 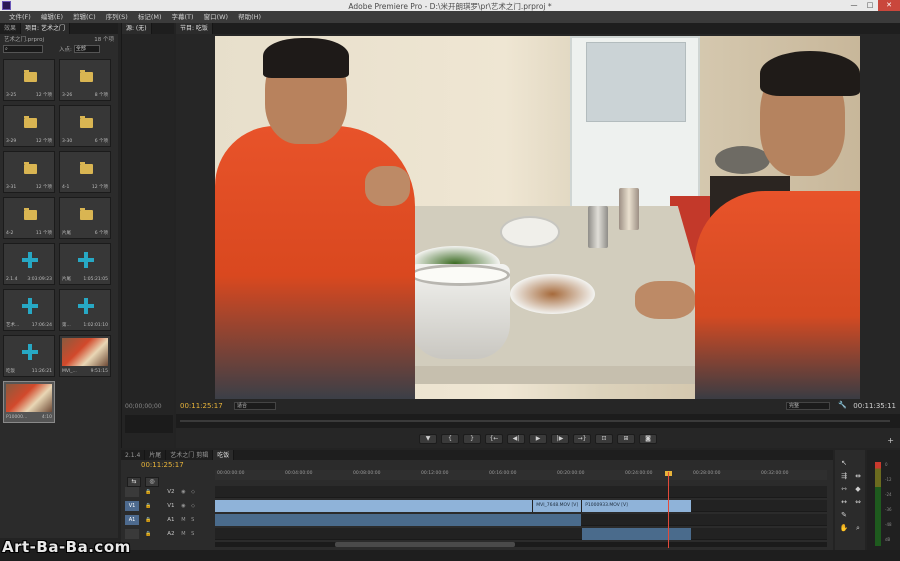 What do you see at coordinates (171, 492) in the screenshot?
I see `track-name: V2` at bounding box center [171, 492].